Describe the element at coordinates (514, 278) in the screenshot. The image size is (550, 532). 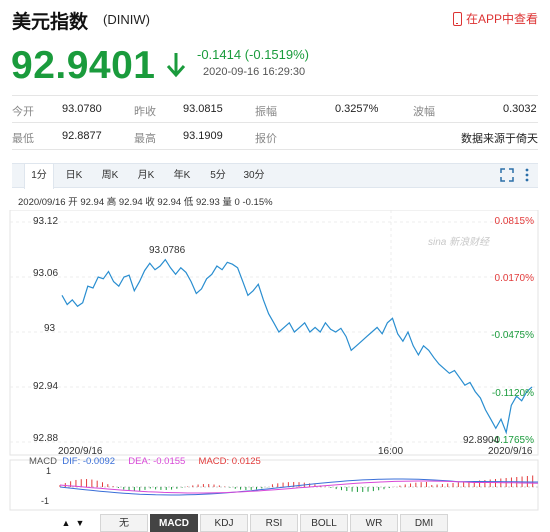
I see `pct-tick-label: 0.0170%` at that location.